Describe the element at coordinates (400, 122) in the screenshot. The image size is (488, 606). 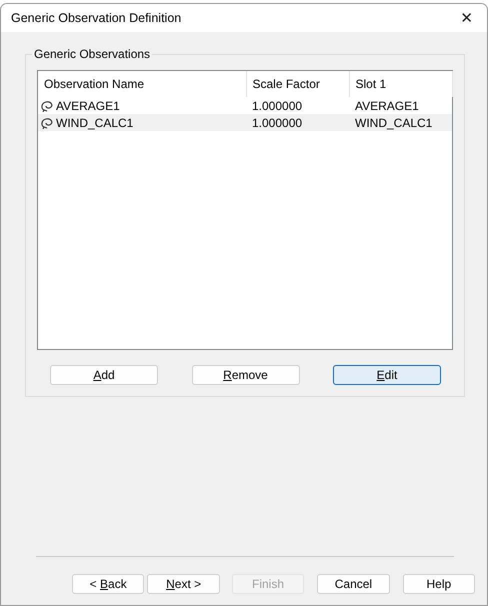
I see `table-cell: WIND_CALC1` at that location.